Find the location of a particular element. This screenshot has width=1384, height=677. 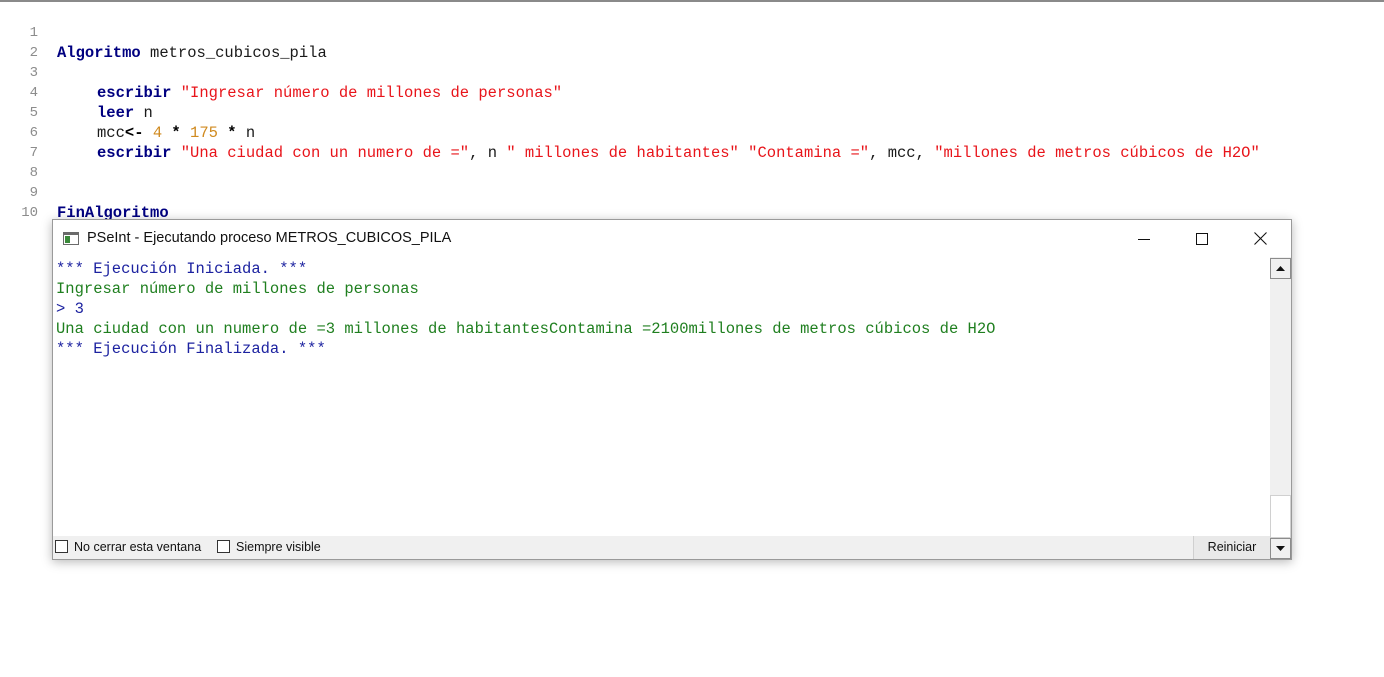

reiniciar-button: Reiniciar is located at coordinates (1231, 547).